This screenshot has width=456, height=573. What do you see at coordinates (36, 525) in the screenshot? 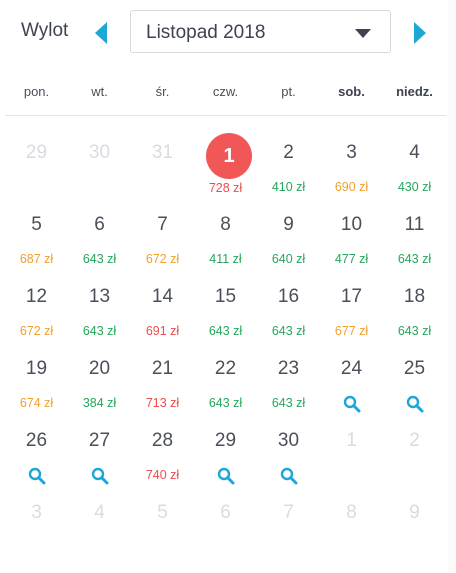
I see `day-cell: 3` at bounding box center [36, 525].